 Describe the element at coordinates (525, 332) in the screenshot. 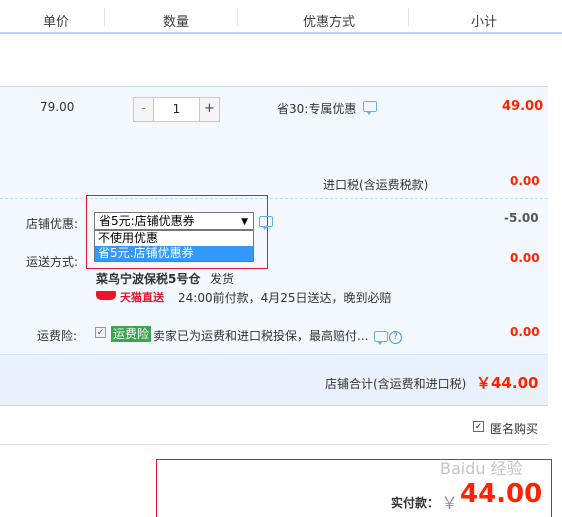

I see `insurance-value: 0.00` at that location.